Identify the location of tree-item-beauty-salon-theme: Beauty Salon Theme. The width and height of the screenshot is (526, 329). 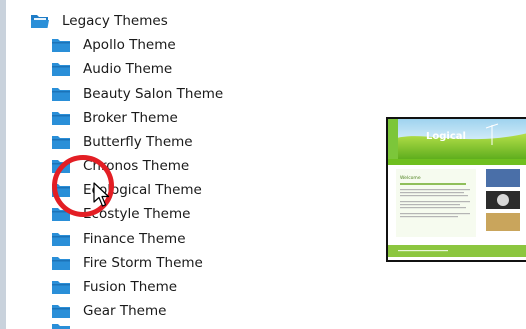
(137, 94).